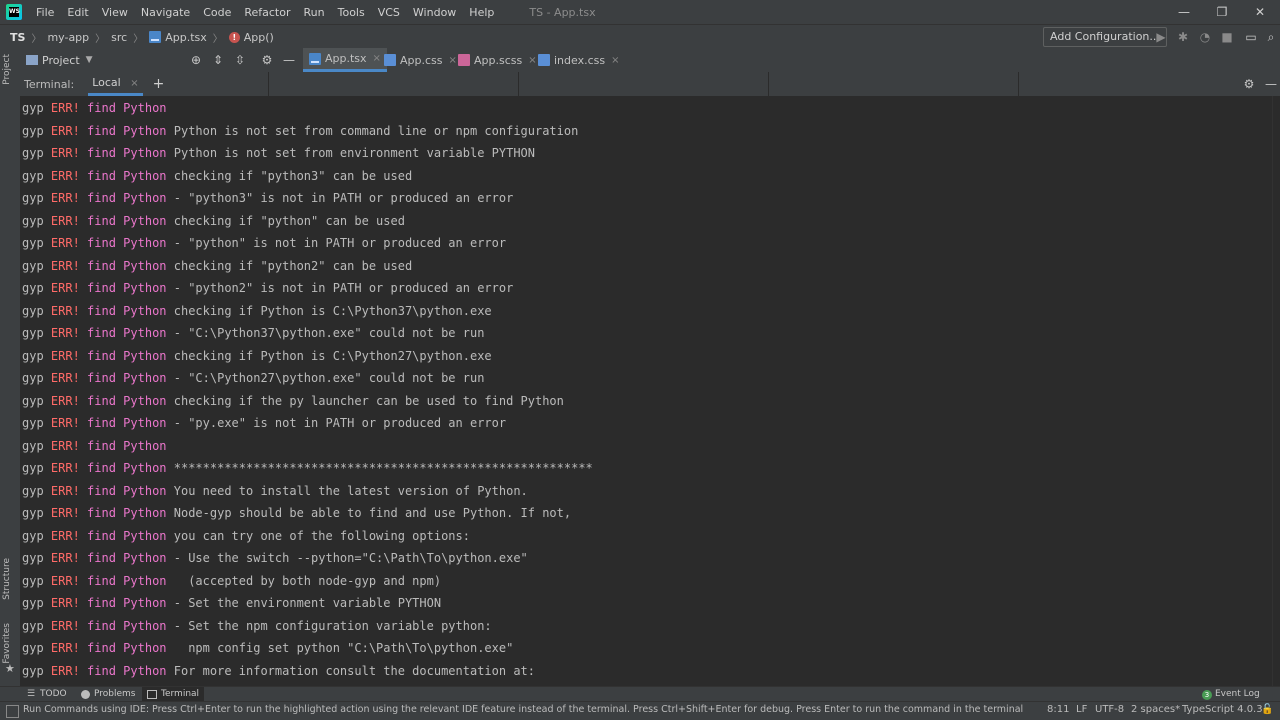  Describe the element at coordinates (251, 37) in the screenshot. I see `breadcrumb-function: ! App()` at that location.